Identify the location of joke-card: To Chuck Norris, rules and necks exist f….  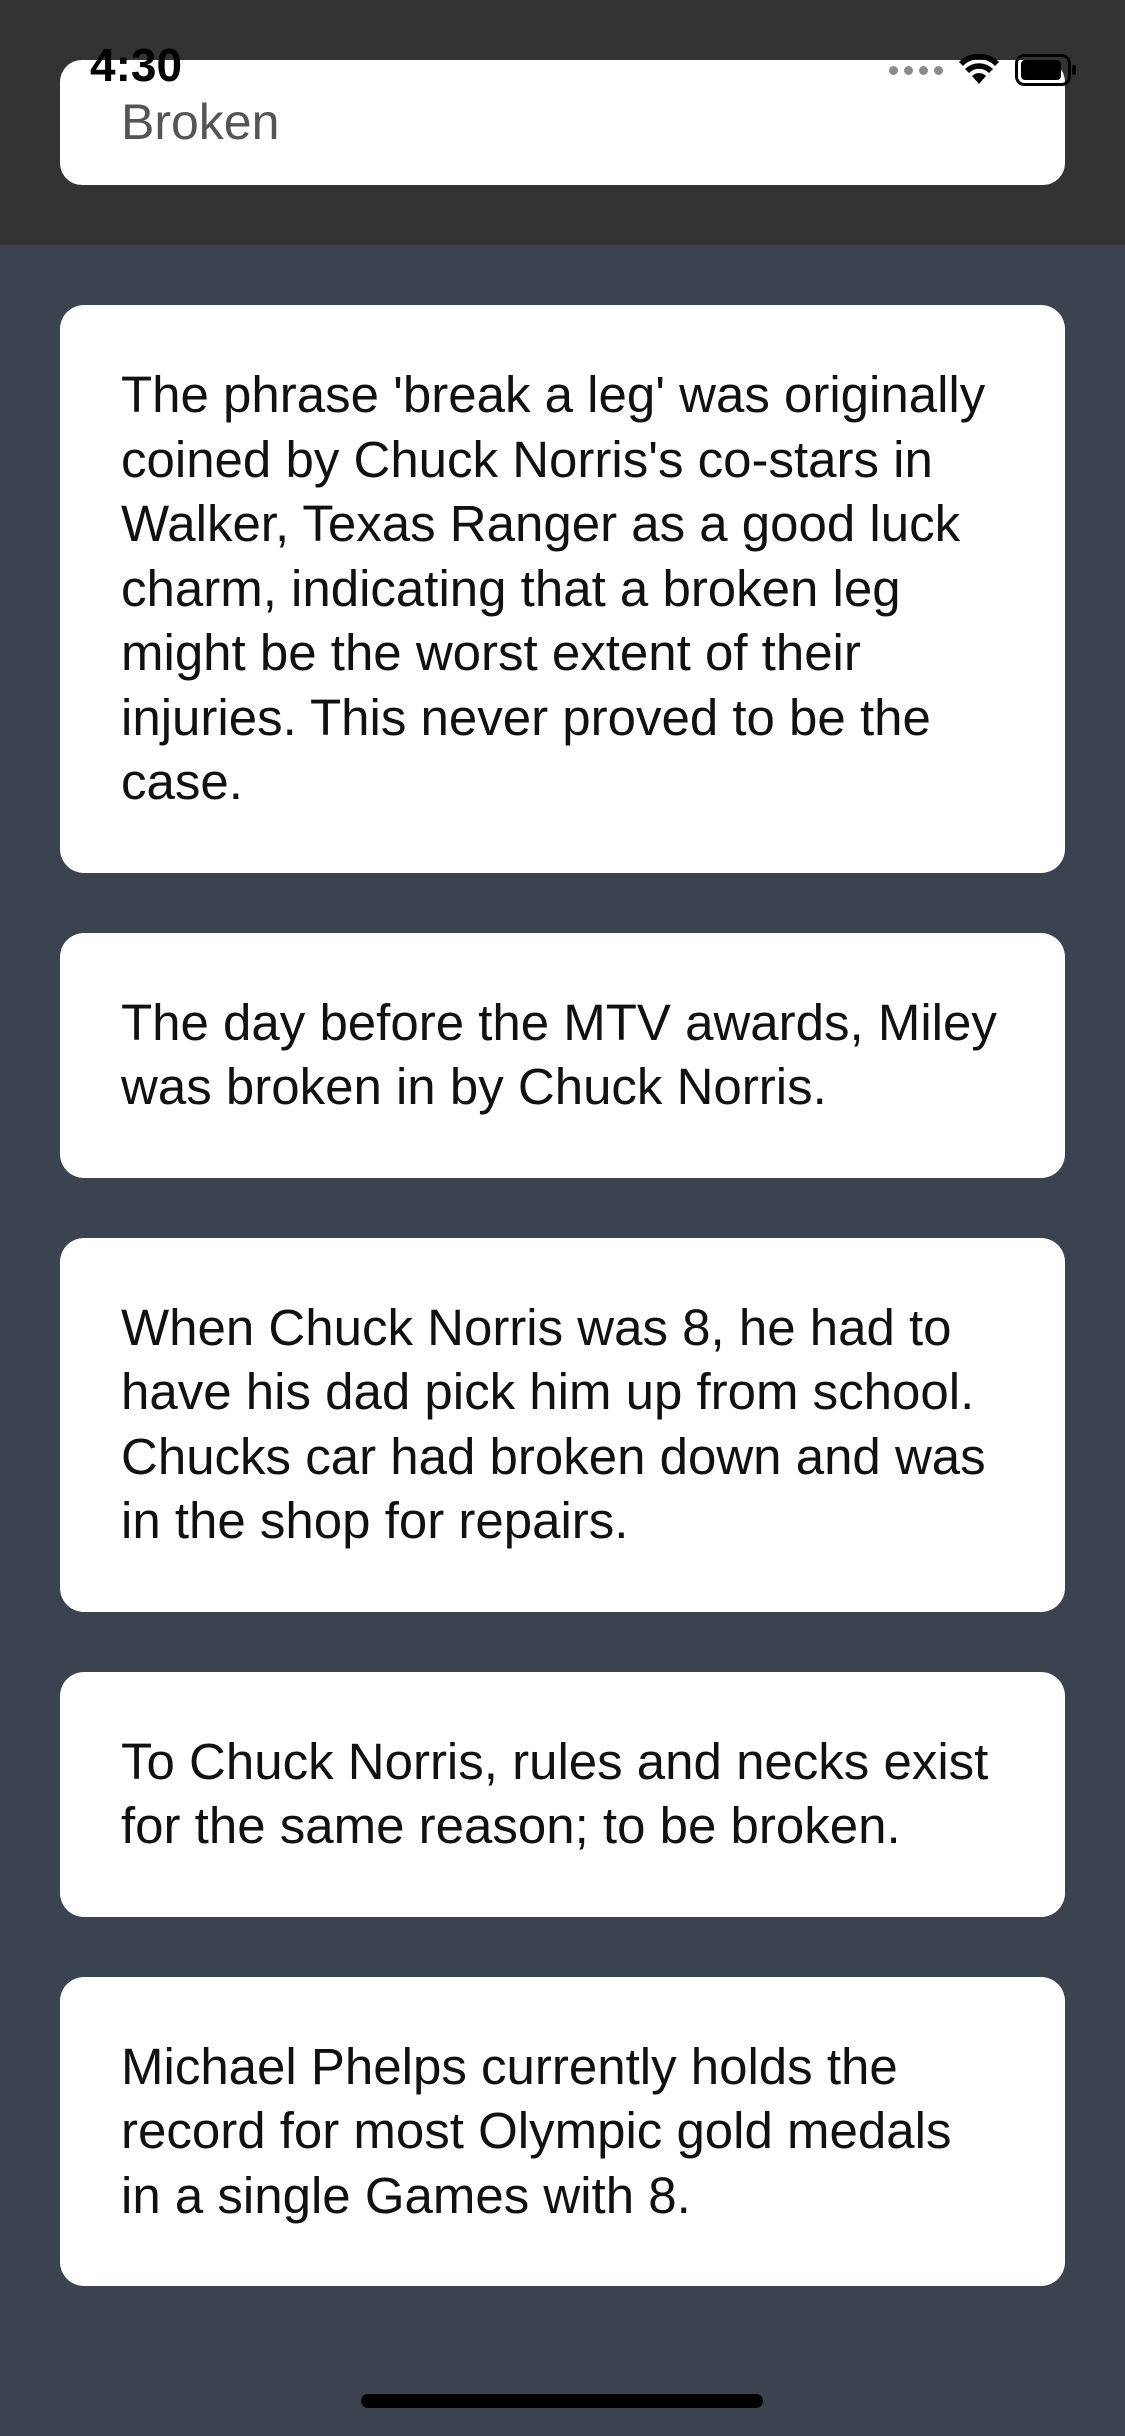
(562, 1794).